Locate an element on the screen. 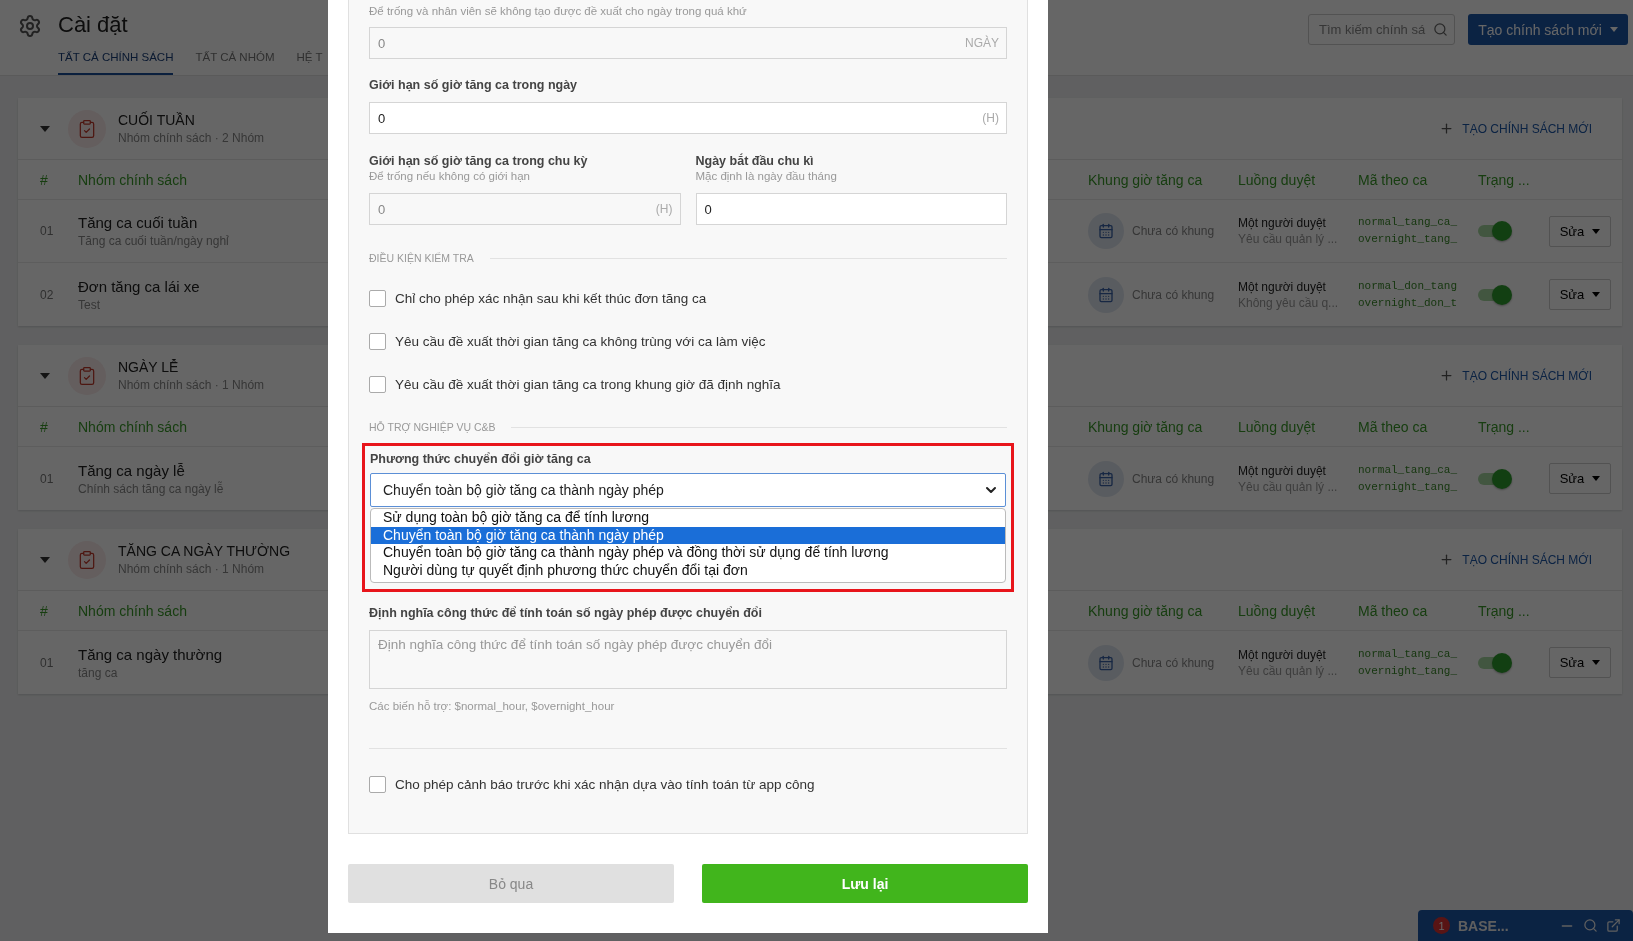 The image size is (1633, 941). field-label: Giới hạn số giờ tăng ca trong chu kỳ is located at coordinates (479, 161).